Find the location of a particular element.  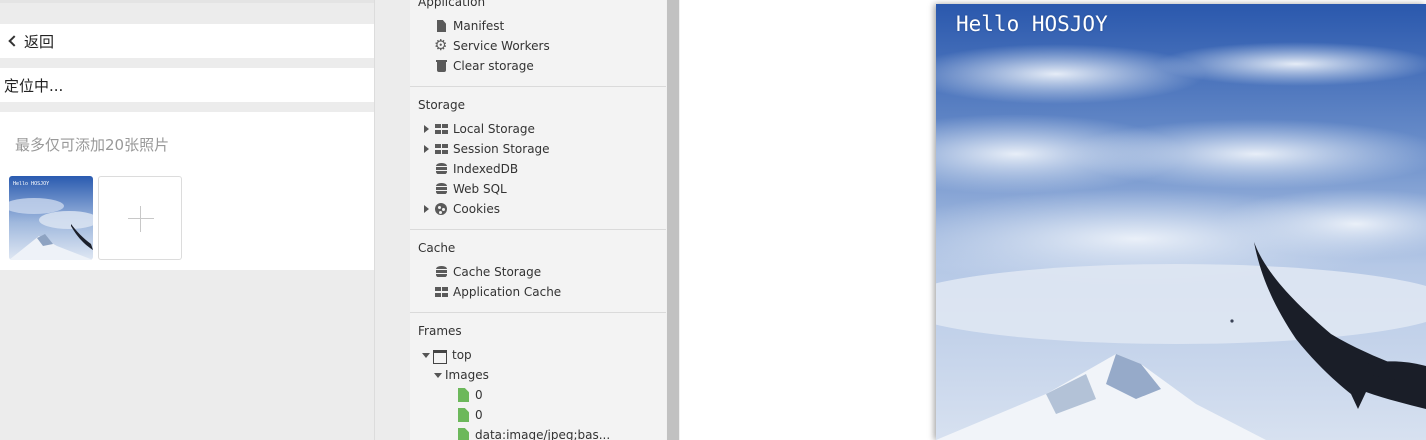

preview-gutter is located at coordinates (392, 220).